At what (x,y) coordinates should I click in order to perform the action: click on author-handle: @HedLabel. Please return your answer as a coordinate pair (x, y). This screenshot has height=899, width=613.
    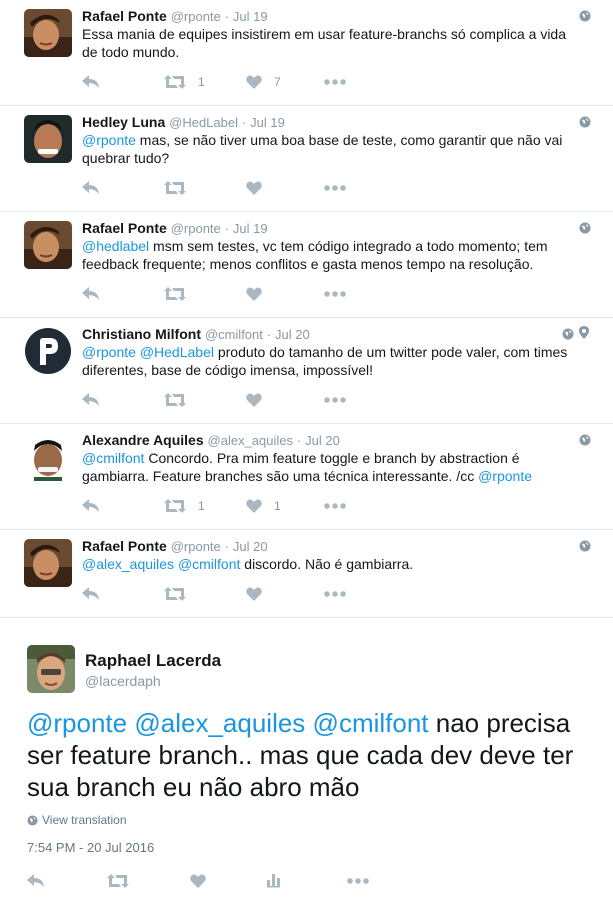
    Looking at the image, I should click on (203, 122).